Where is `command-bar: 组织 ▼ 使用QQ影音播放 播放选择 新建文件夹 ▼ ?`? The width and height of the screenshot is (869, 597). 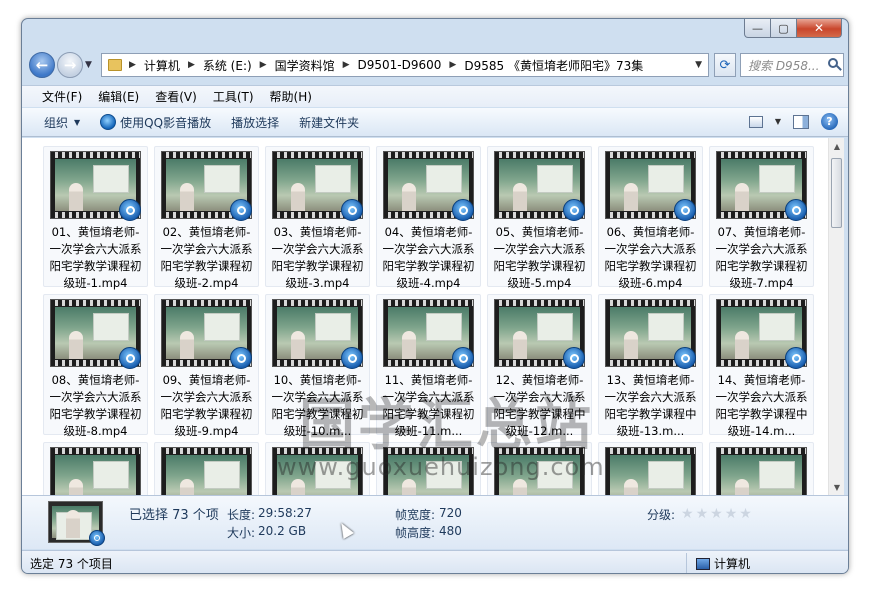
command-bar: 组织 ▼ 使用QQ影音播放 播放选择 新建文件夹 ▼ ? is located at coordinates (435, 122).